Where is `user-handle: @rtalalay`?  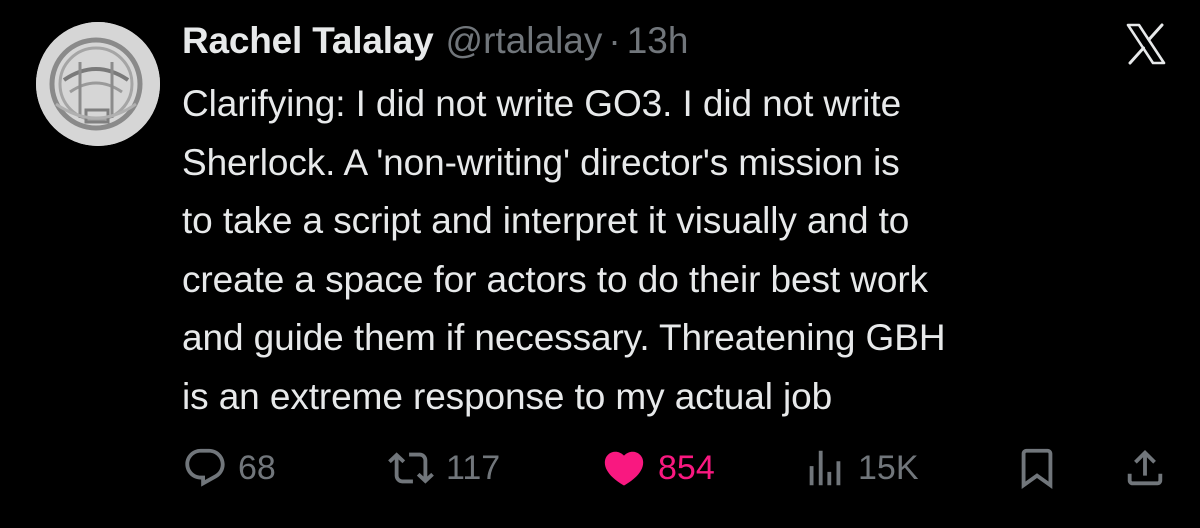
user-handle: @rtalalay is located at coordinates (524, 41).